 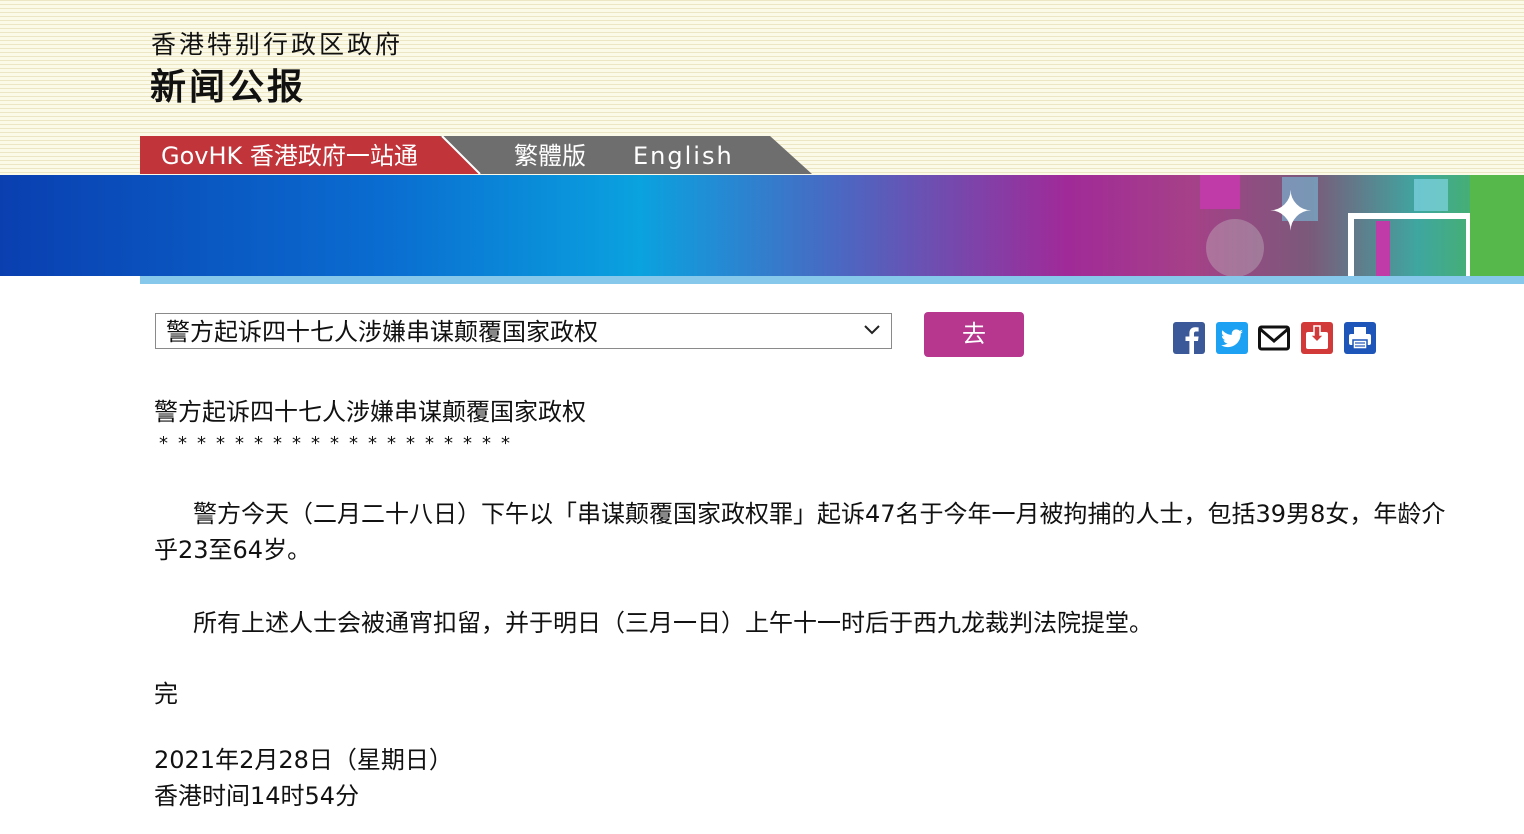 I want to click on go-button: 去, so click(x=974, y=334).